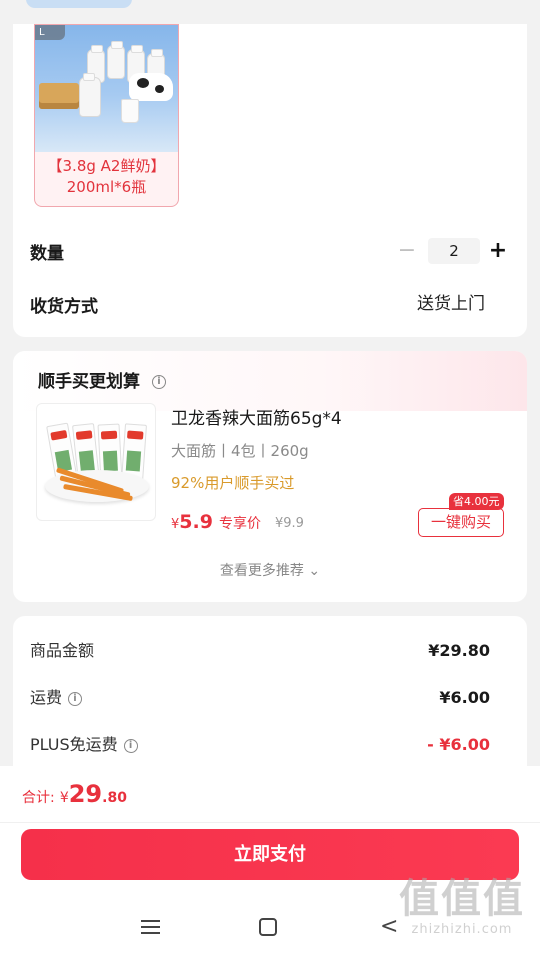 The width and height of the screenshot is (540, 959). What do you see at coordinates (270, 251) in the screenshot?
I see `quantity-row: 数量 − 2 +` at bounding box center [270, 251].